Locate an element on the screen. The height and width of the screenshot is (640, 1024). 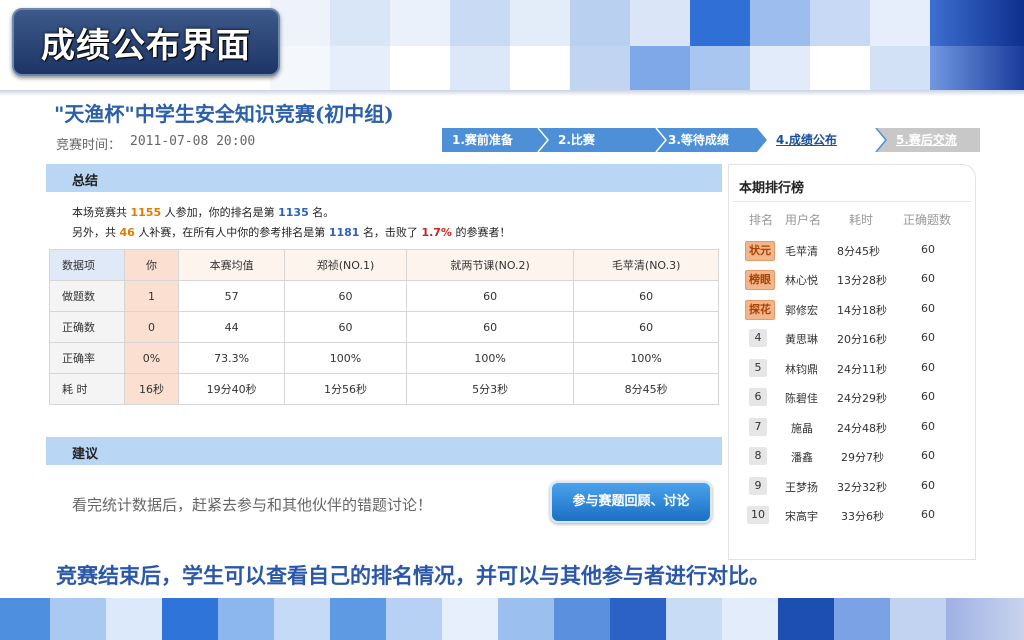
ranking-row: 6 陈碧佳 24分29秒 60 is located at coordinates (852, 399).